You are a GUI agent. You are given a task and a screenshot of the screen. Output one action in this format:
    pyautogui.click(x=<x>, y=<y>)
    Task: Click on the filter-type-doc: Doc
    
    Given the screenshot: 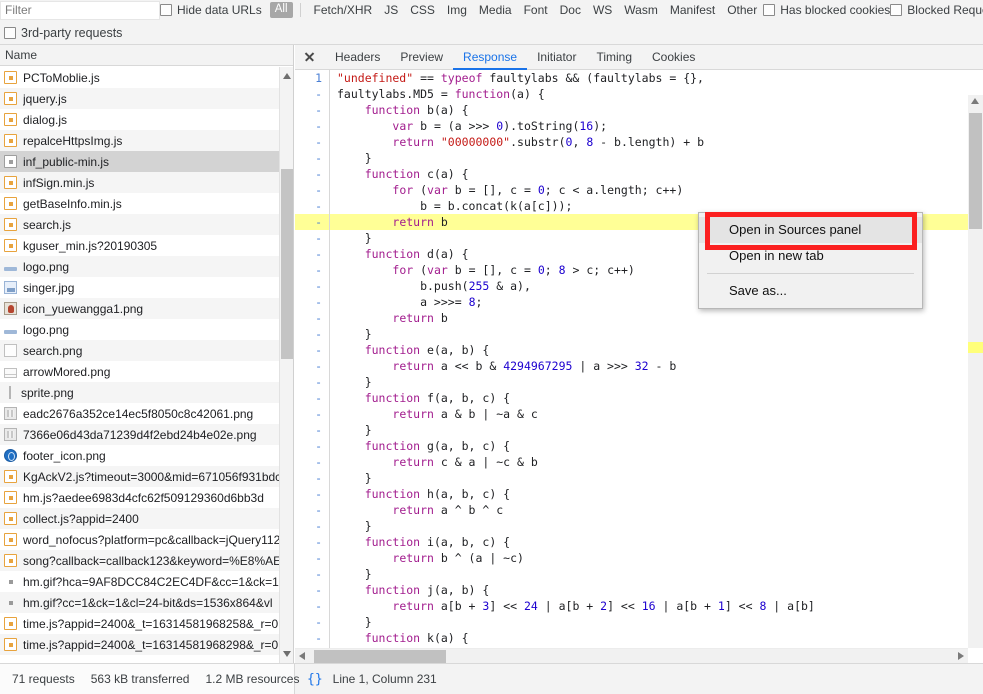 What is the action you would take?
    pyautogui.click(x=570, y=10)
    